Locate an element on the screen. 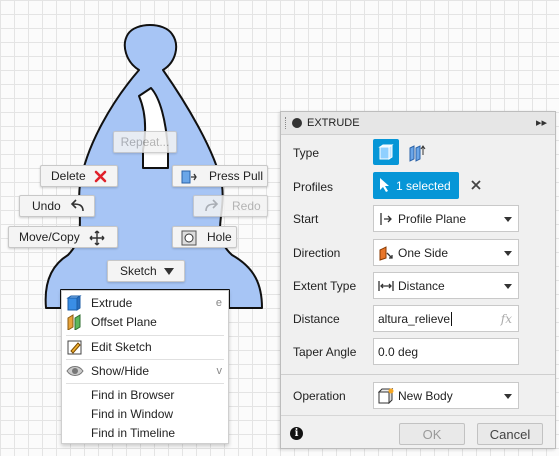 This screenshot has width=559, height=456. menu-item-find-in-browser: Find in Browser is located at coordinates (145, 395).